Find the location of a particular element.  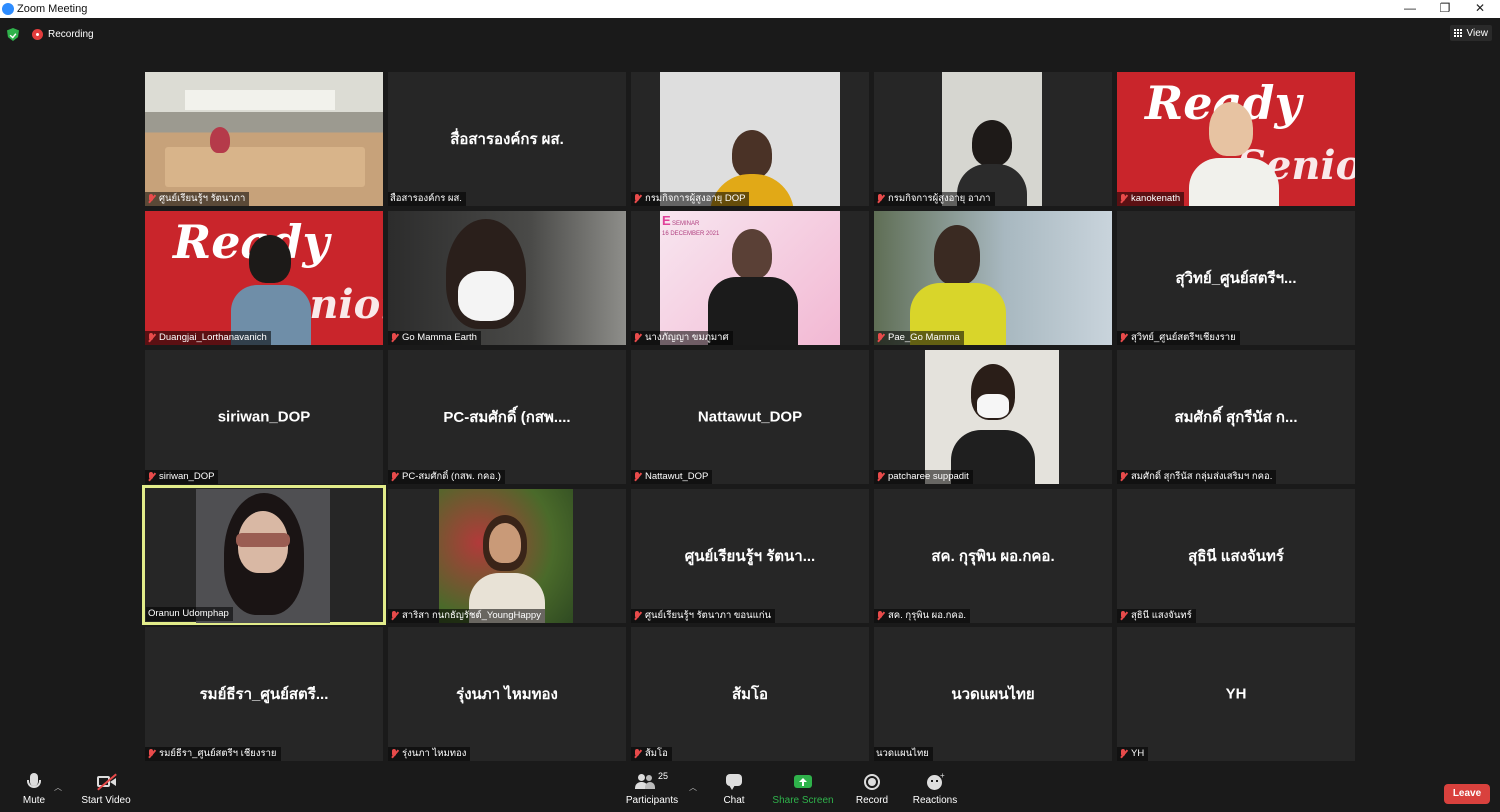

participant-name-label: ส้มโอ is located at coordinates (651, 754).